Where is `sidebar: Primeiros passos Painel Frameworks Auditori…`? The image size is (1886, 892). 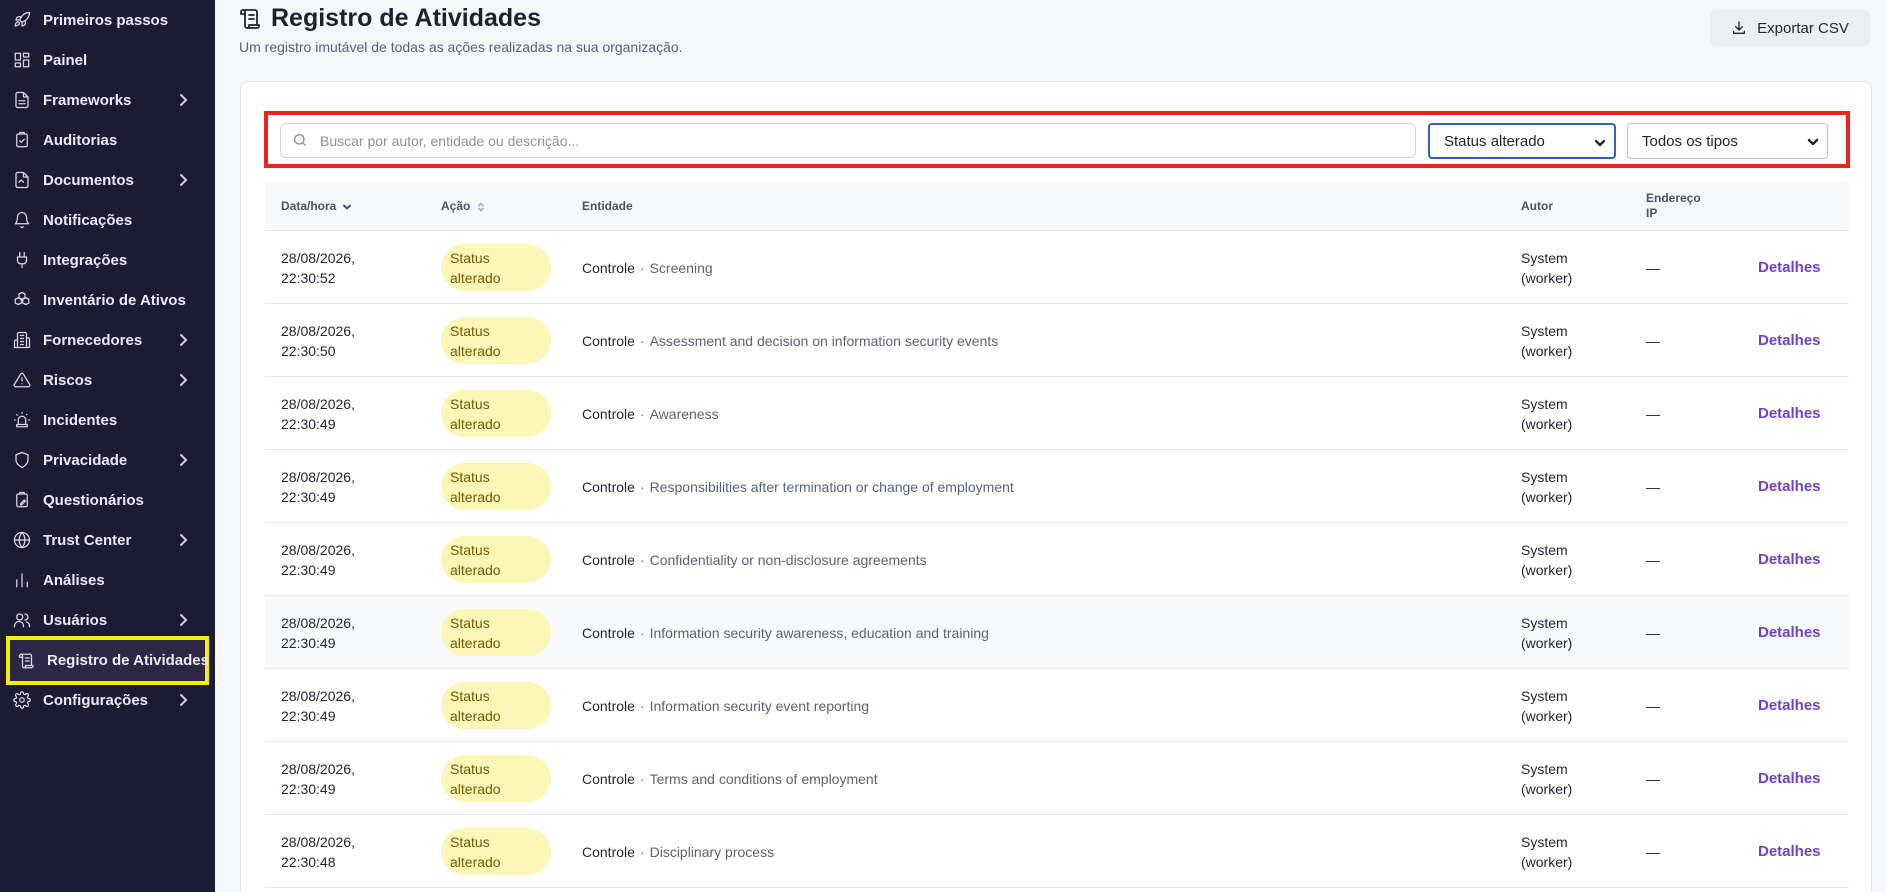 sidebar: Primeiros passos Painel Frameworks Auditori… is located at coordinates (107, 446).